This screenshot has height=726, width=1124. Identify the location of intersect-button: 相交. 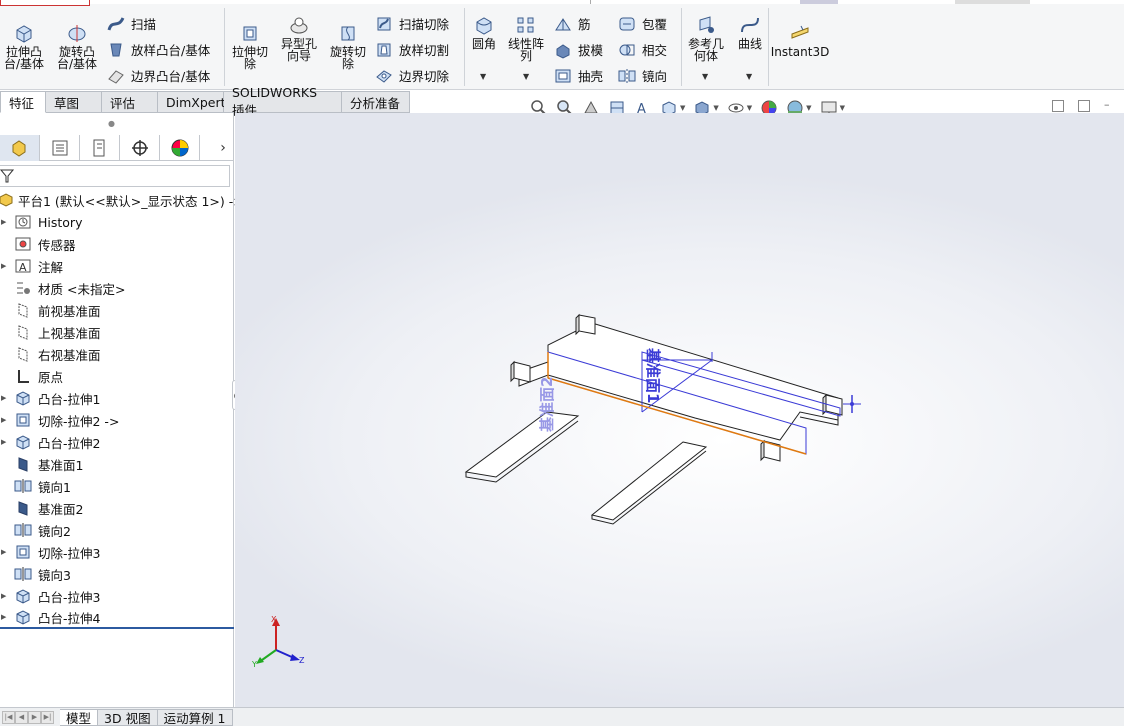
(642, 49).